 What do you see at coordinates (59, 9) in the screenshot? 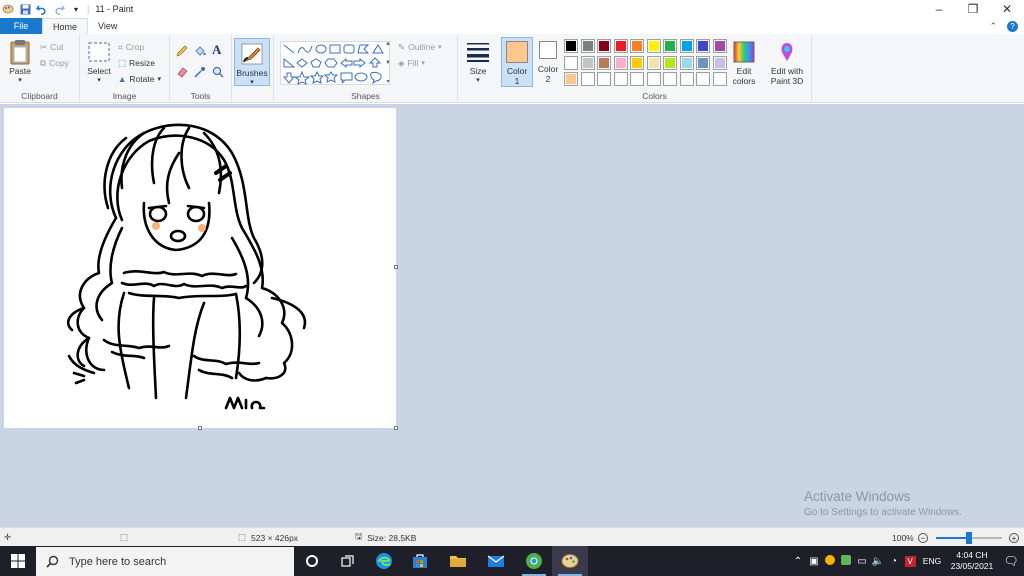
I see `redo-icon` at bounding box center [59, 9].